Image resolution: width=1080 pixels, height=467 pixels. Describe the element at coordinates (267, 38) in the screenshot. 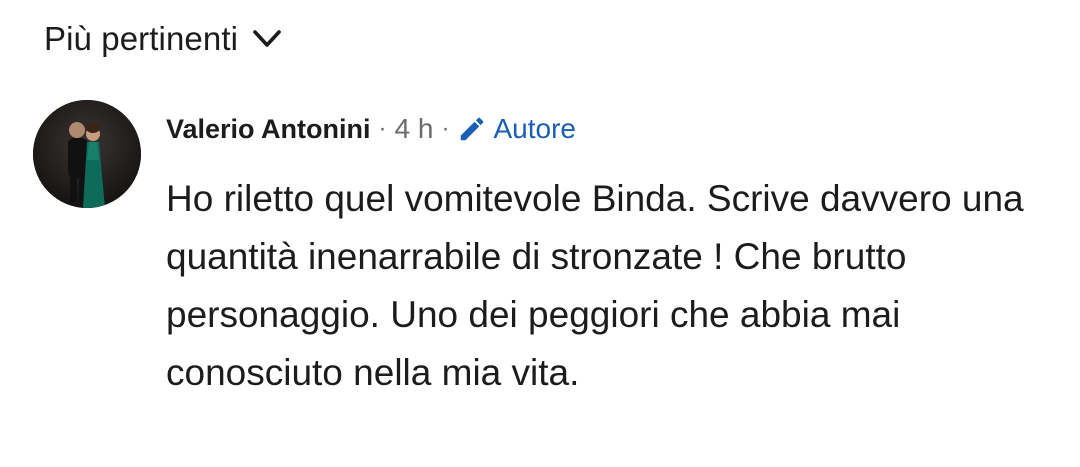

I see `chevron-down-icon` at that location.